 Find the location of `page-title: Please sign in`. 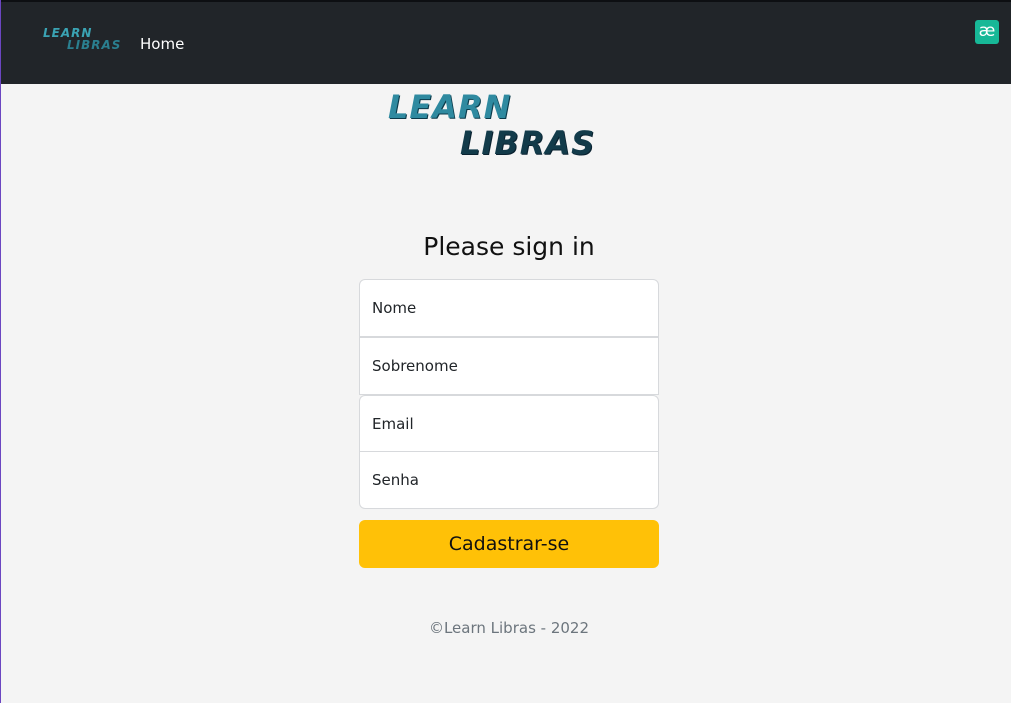

page-title: Please sign in is located at coordinates (509, 246).